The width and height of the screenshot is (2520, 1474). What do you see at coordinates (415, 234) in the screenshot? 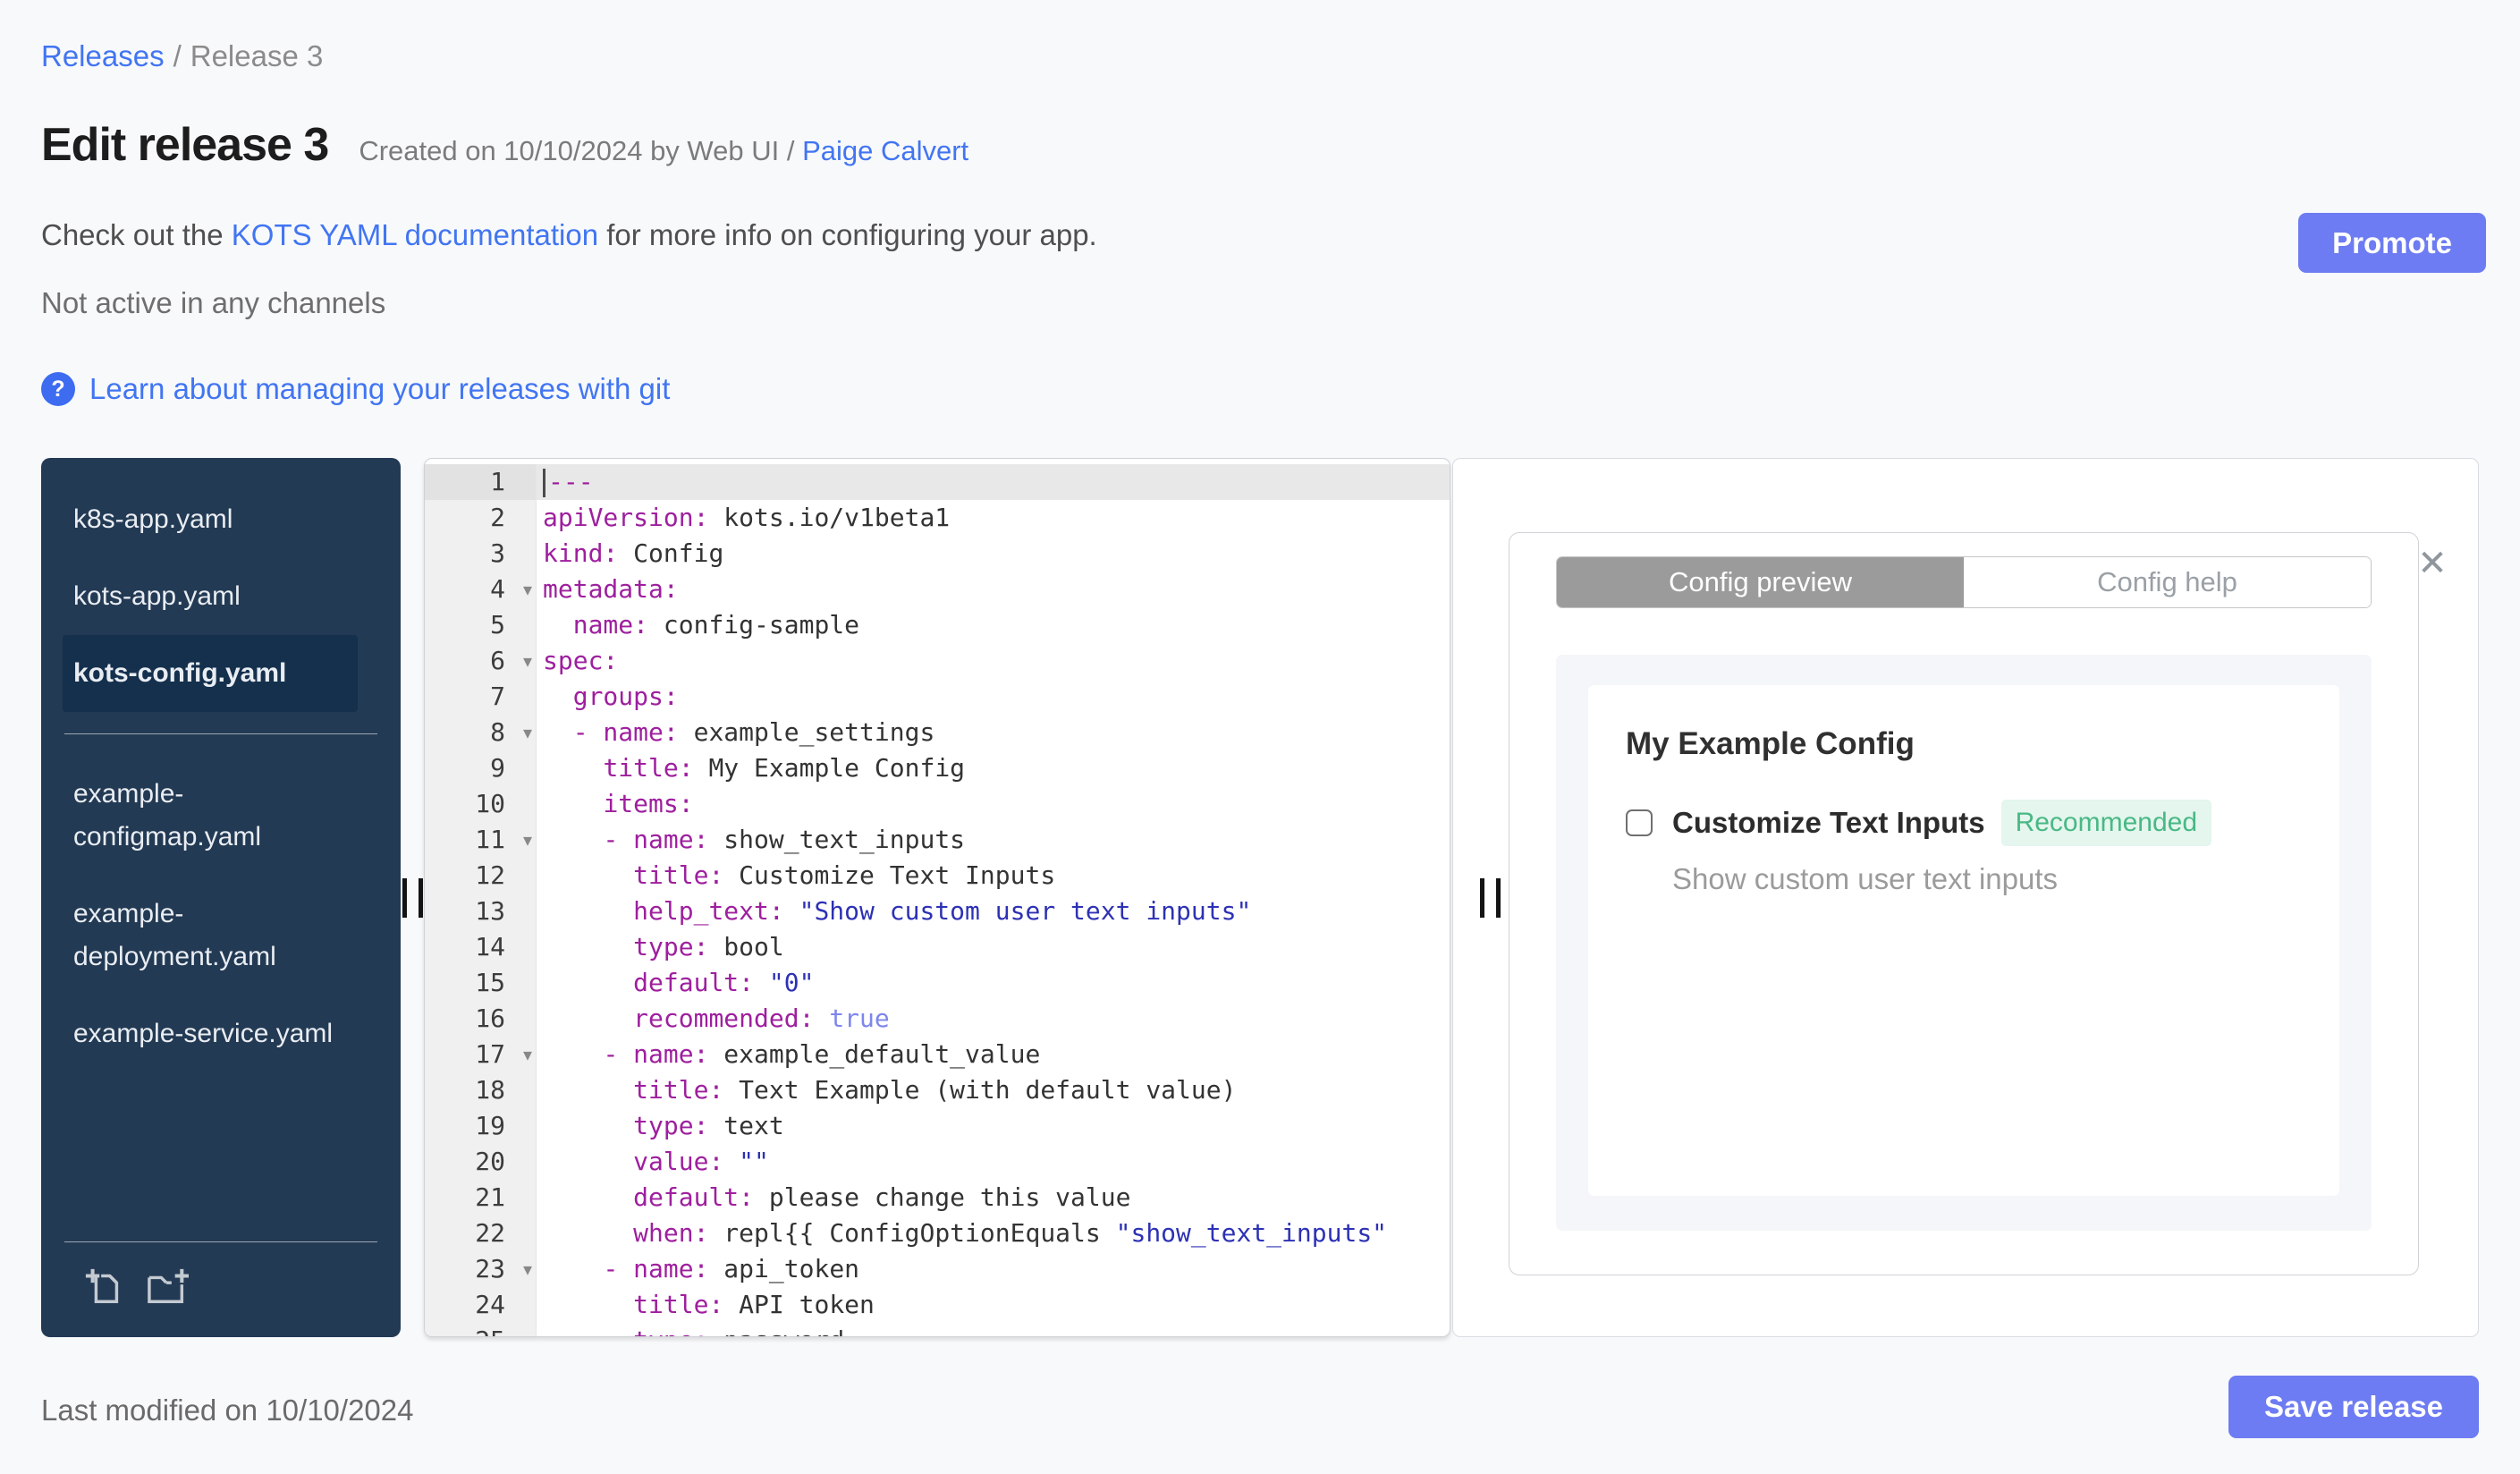
I see `kots-docs-link: KOTS YAML documentation` at bounding box center [415, 234].